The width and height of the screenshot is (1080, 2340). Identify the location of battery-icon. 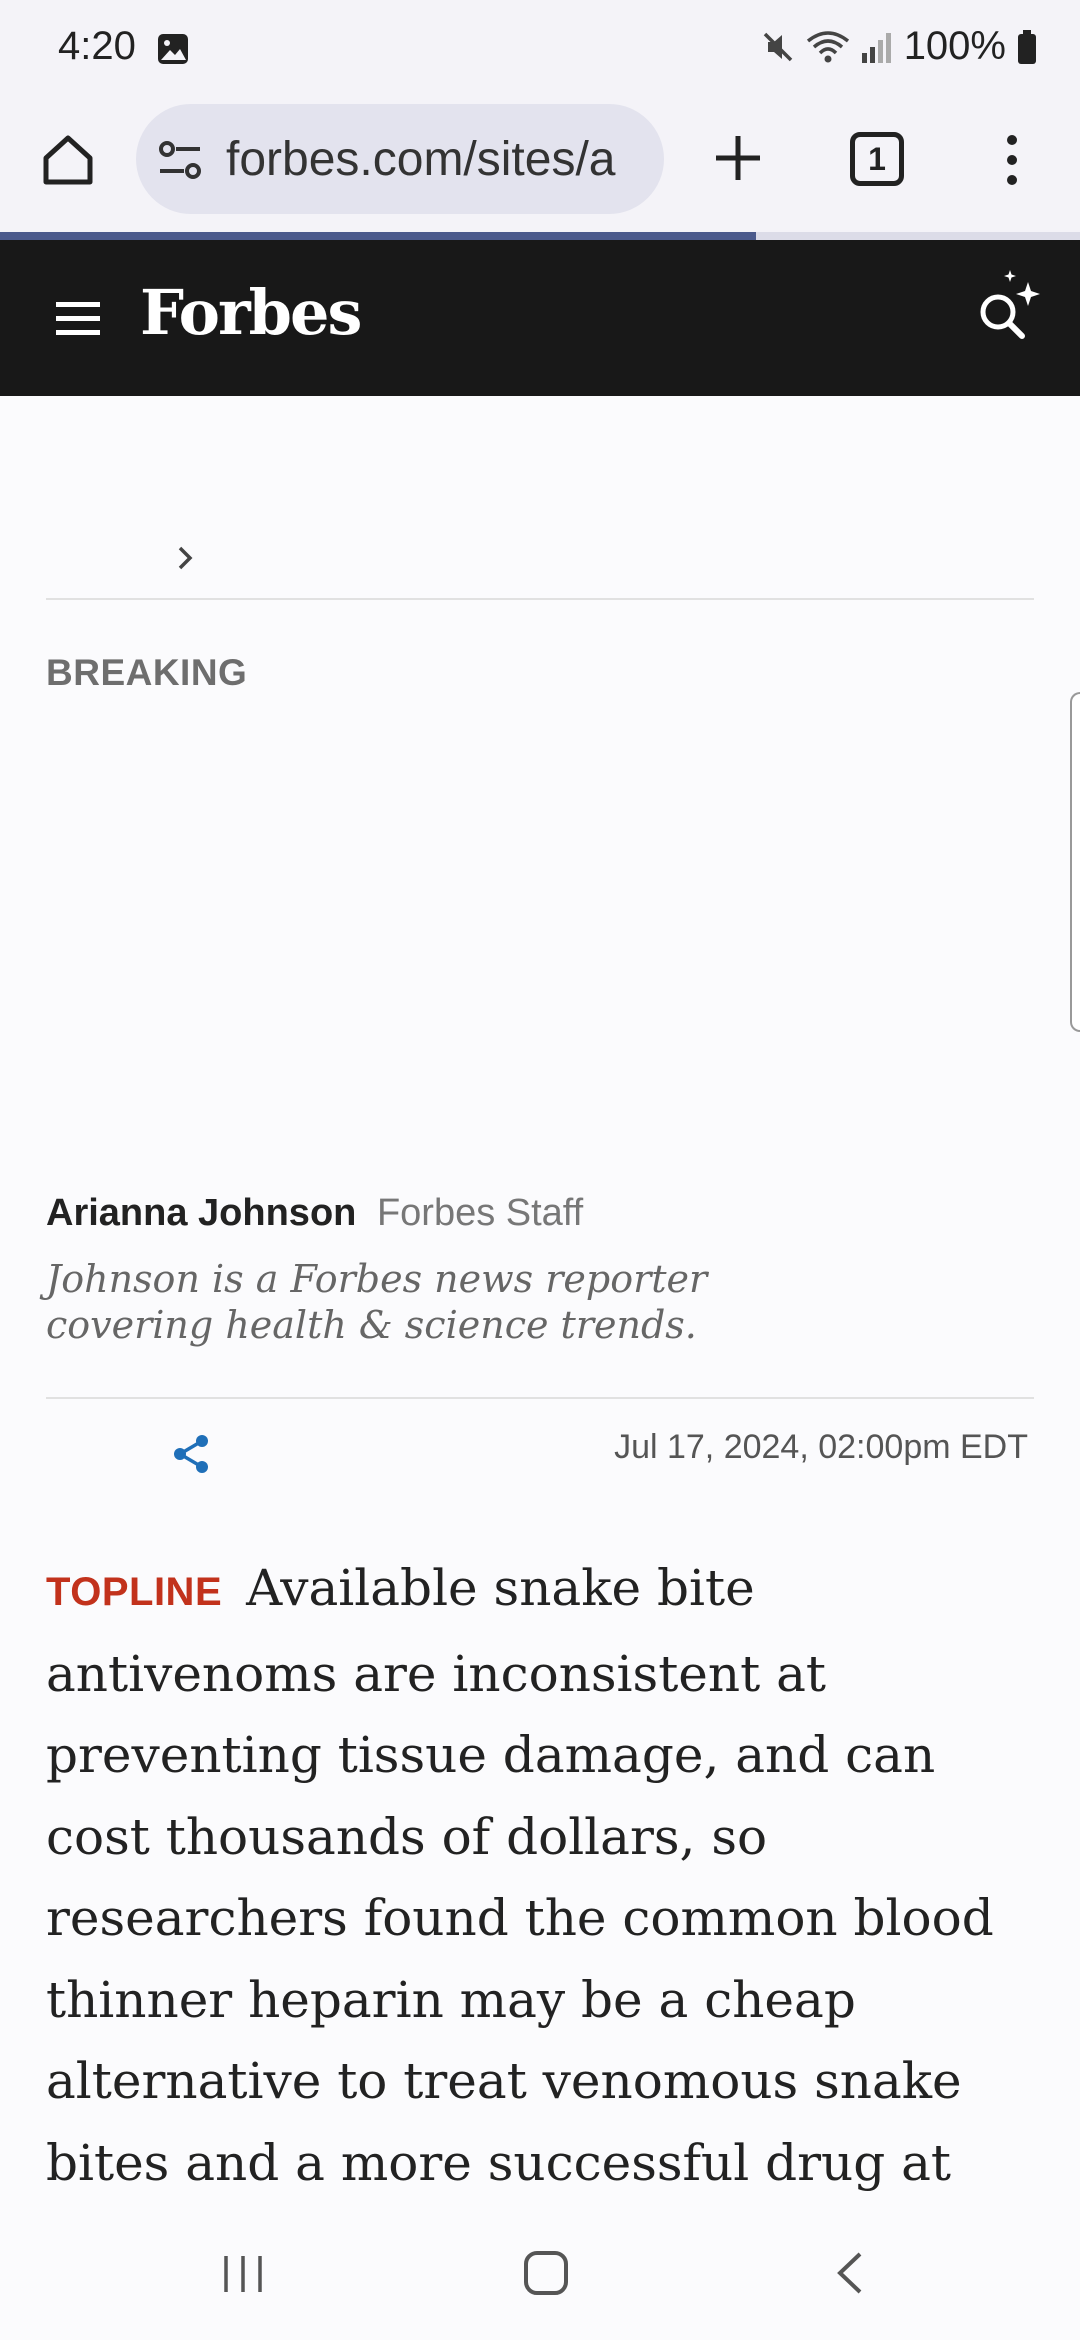
(1027, 46).